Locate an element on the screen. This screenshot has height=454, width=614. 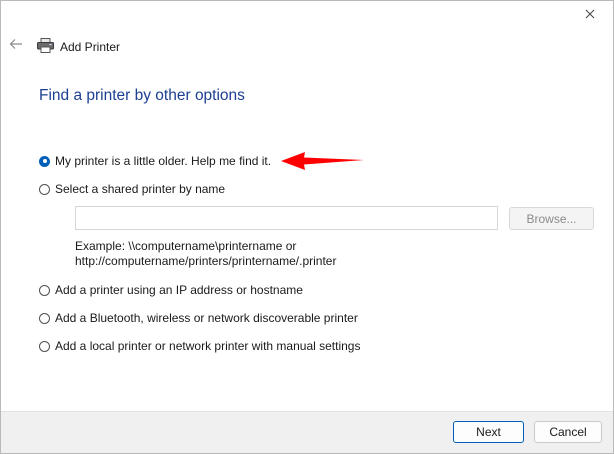
next-button: Next is located at coordinates (488, 432).